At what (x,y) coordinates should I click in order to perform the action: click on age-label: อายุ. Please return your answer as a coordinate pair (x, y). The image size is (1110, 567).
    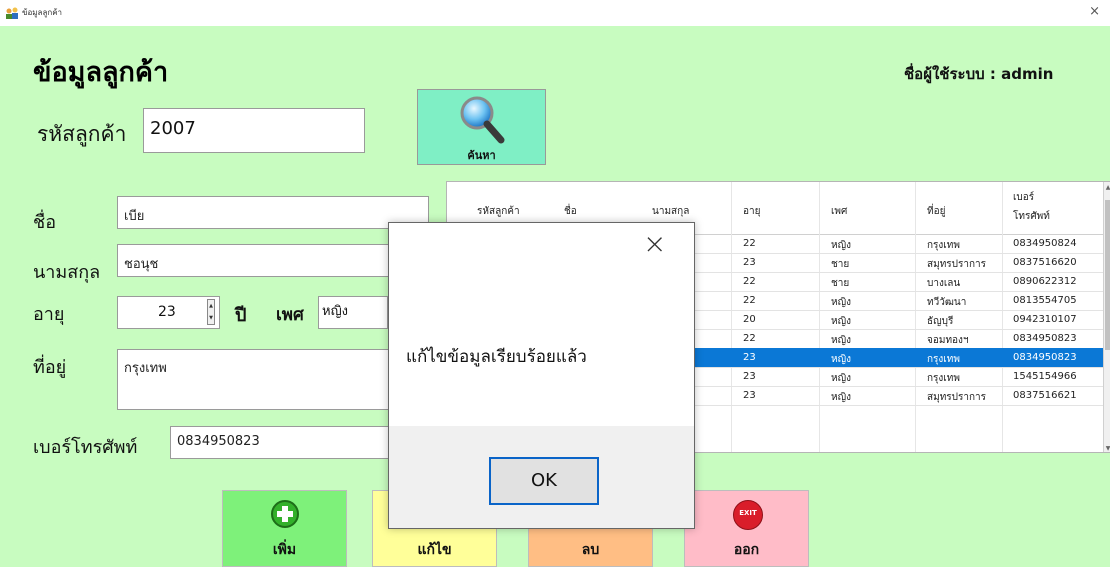
    Looking at the image, I should click on (49, 314).